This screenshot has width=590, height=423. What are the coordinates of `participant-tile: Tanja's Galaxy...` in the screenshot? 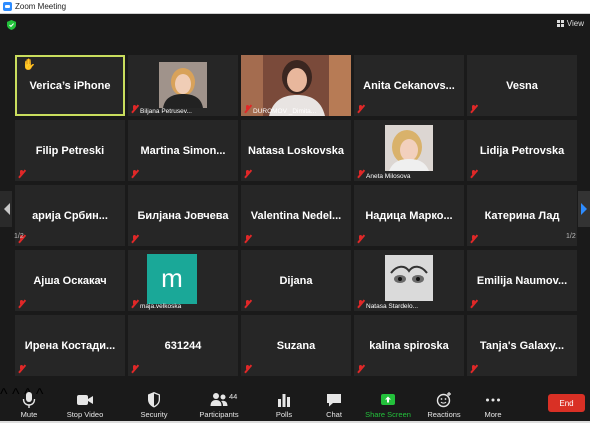 It's located at (522, 345).